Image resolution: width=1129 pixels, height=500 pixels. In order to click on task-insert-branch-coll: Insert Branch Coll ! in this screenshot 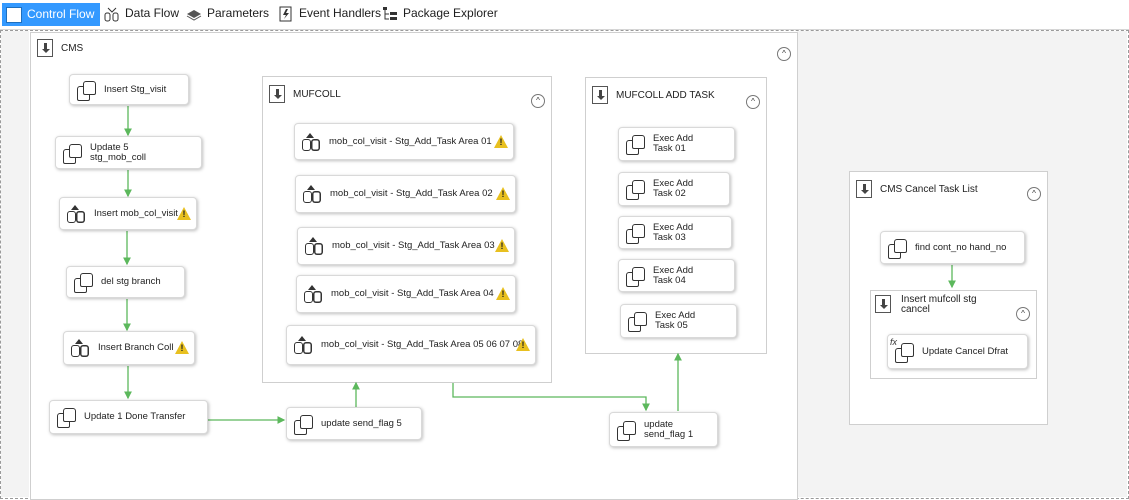, I will do `click(129, 348)`.